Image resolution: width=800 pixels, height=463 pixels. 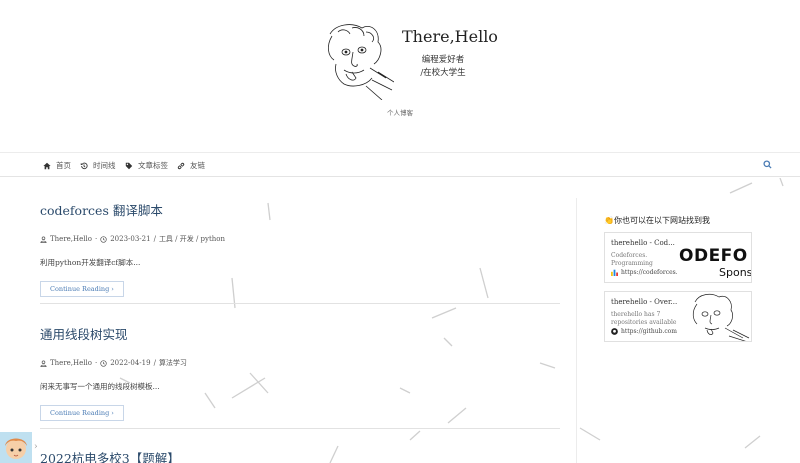 I want to click on nav-item-tags: 文章标签, so click(x=146, y=165).